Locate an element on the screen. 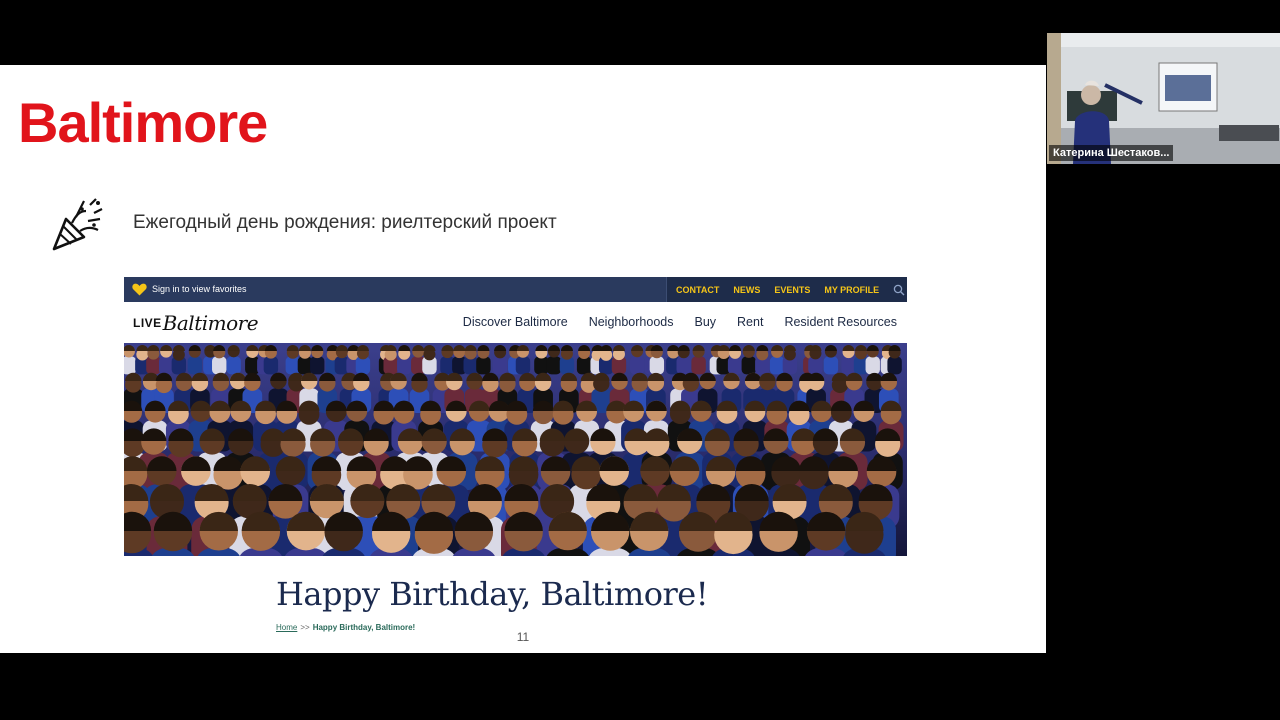 The height and width of the screenshot is (720, 1280). live-baltimore-logo: LIVE Baltimore is located at coordinates (196, 323).